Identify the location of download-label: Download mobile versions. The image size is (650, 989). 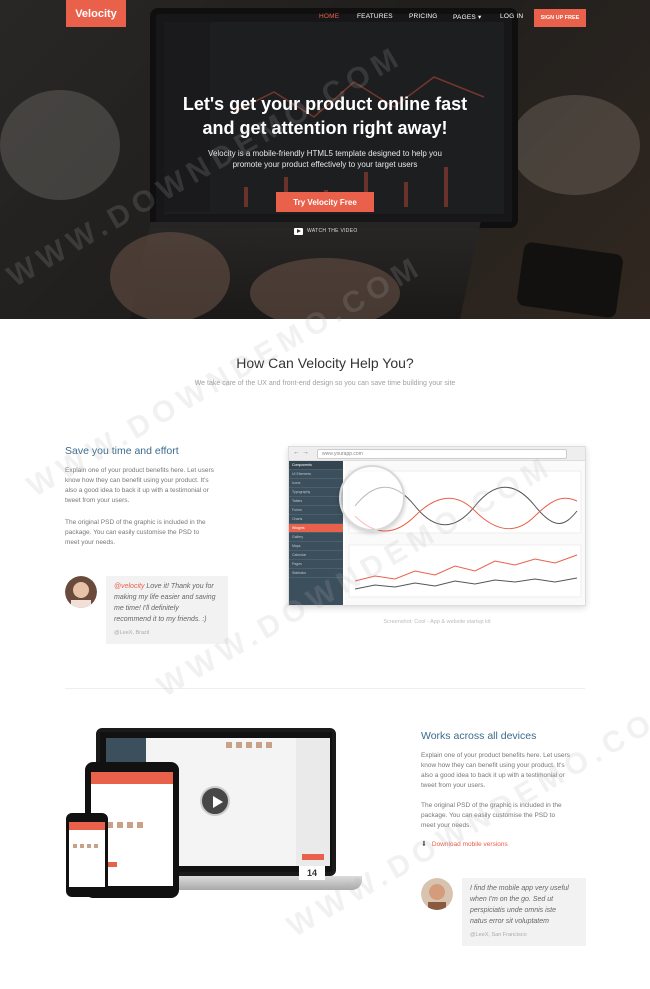
(469, 844).